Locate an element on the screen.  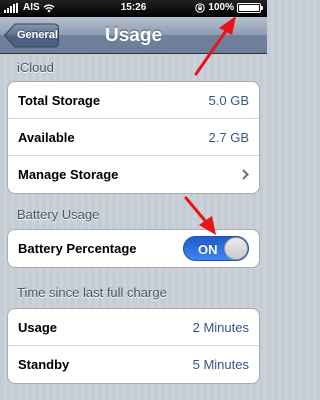
usage-label: Usage is located at coordinates (38, 327).